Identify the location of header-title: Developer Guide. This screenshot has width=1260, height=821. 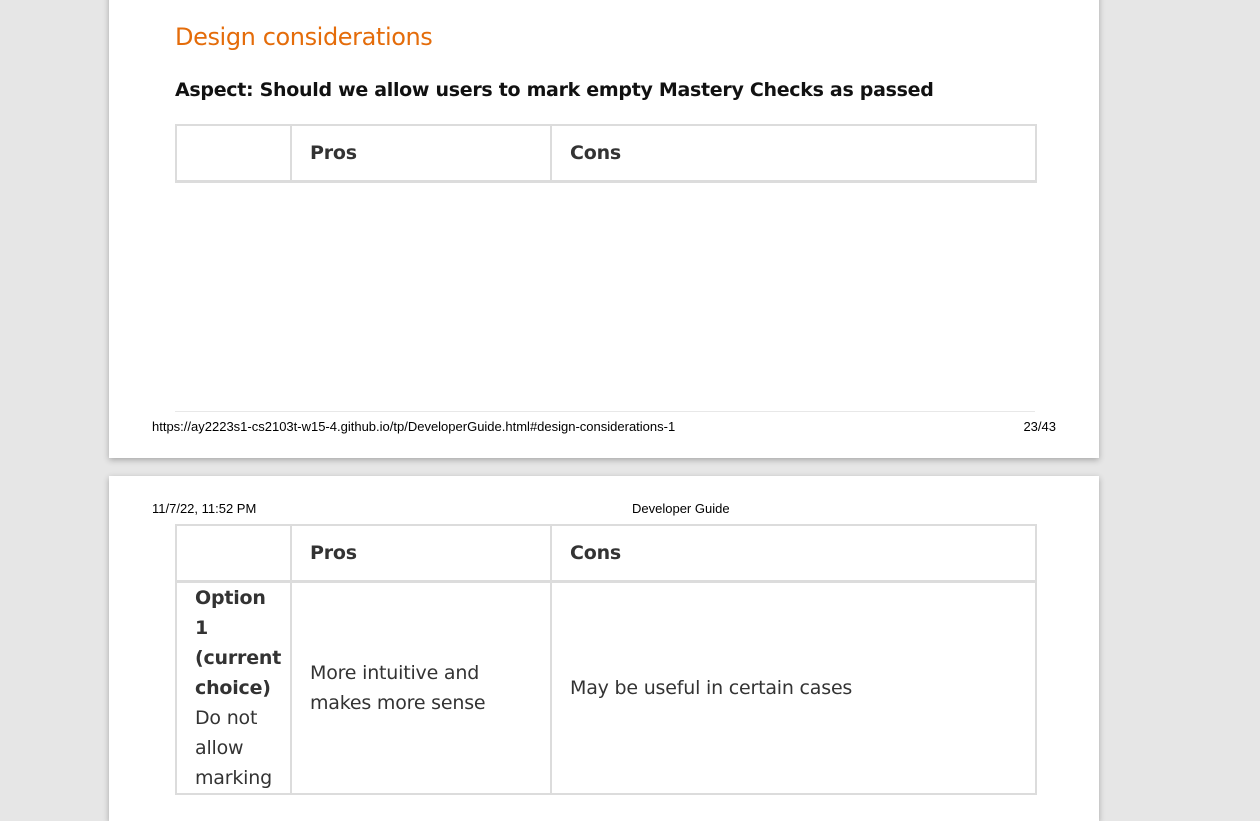
(681, 508).